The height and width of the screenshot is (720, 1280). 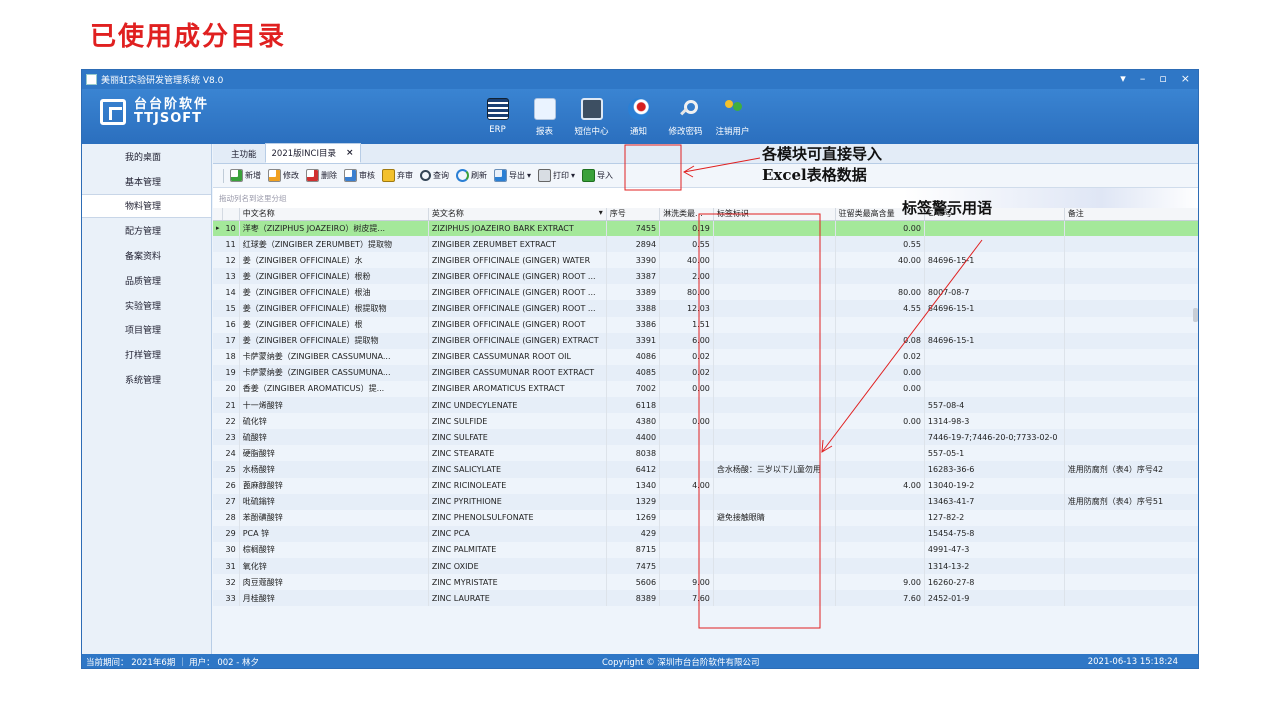 I want to click on cell-seq: 3389, so click(x=633, y=292).